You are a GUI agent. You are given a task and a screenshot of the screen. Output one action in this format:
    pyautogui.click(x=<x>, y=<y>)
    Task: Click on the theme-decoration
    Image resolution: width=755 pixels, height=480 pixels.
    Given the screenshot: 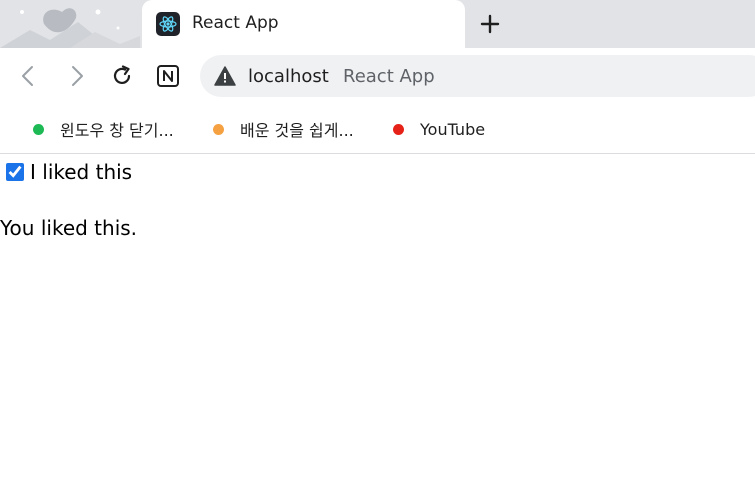 What is the action you would take?
    pyautogui.click(x=70, y=28)
    